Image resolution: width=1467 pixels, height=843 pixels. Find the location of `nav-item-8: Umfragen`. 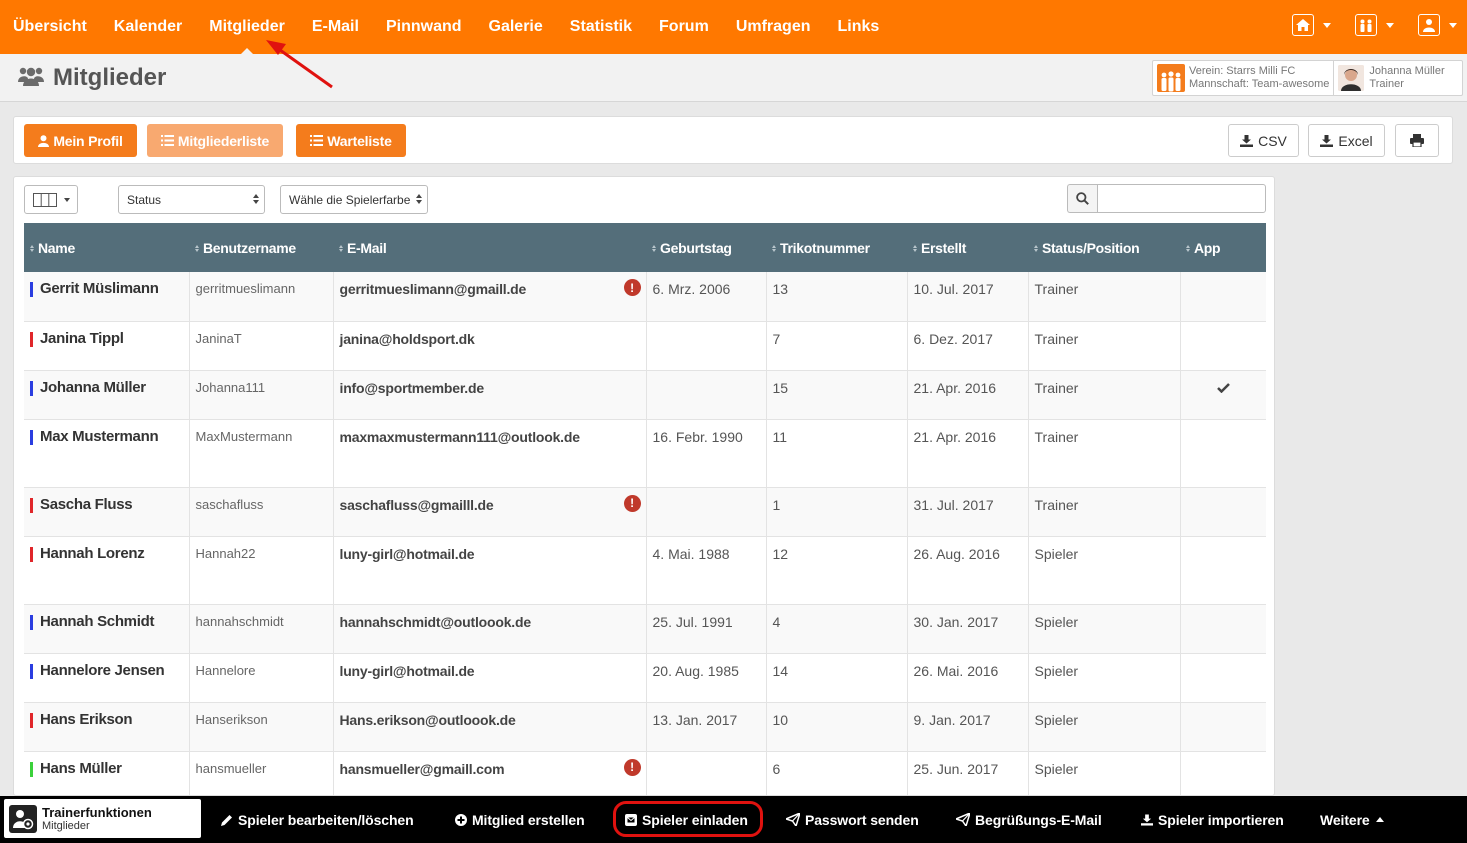

nav-item-8: Umfragen is located at coordinates (773, 27).